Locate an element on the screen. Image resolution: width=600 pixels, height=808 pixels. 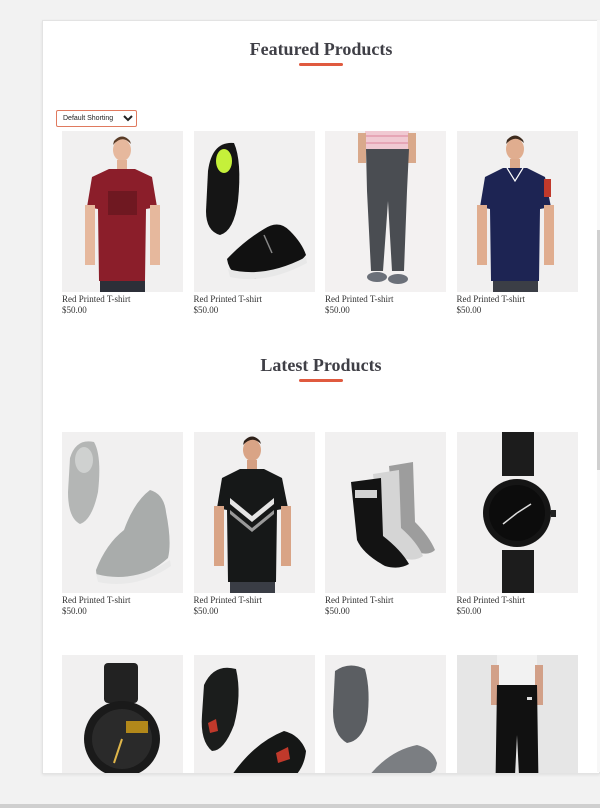
product-image-black-track-pants is located at coordinates (517, 714).